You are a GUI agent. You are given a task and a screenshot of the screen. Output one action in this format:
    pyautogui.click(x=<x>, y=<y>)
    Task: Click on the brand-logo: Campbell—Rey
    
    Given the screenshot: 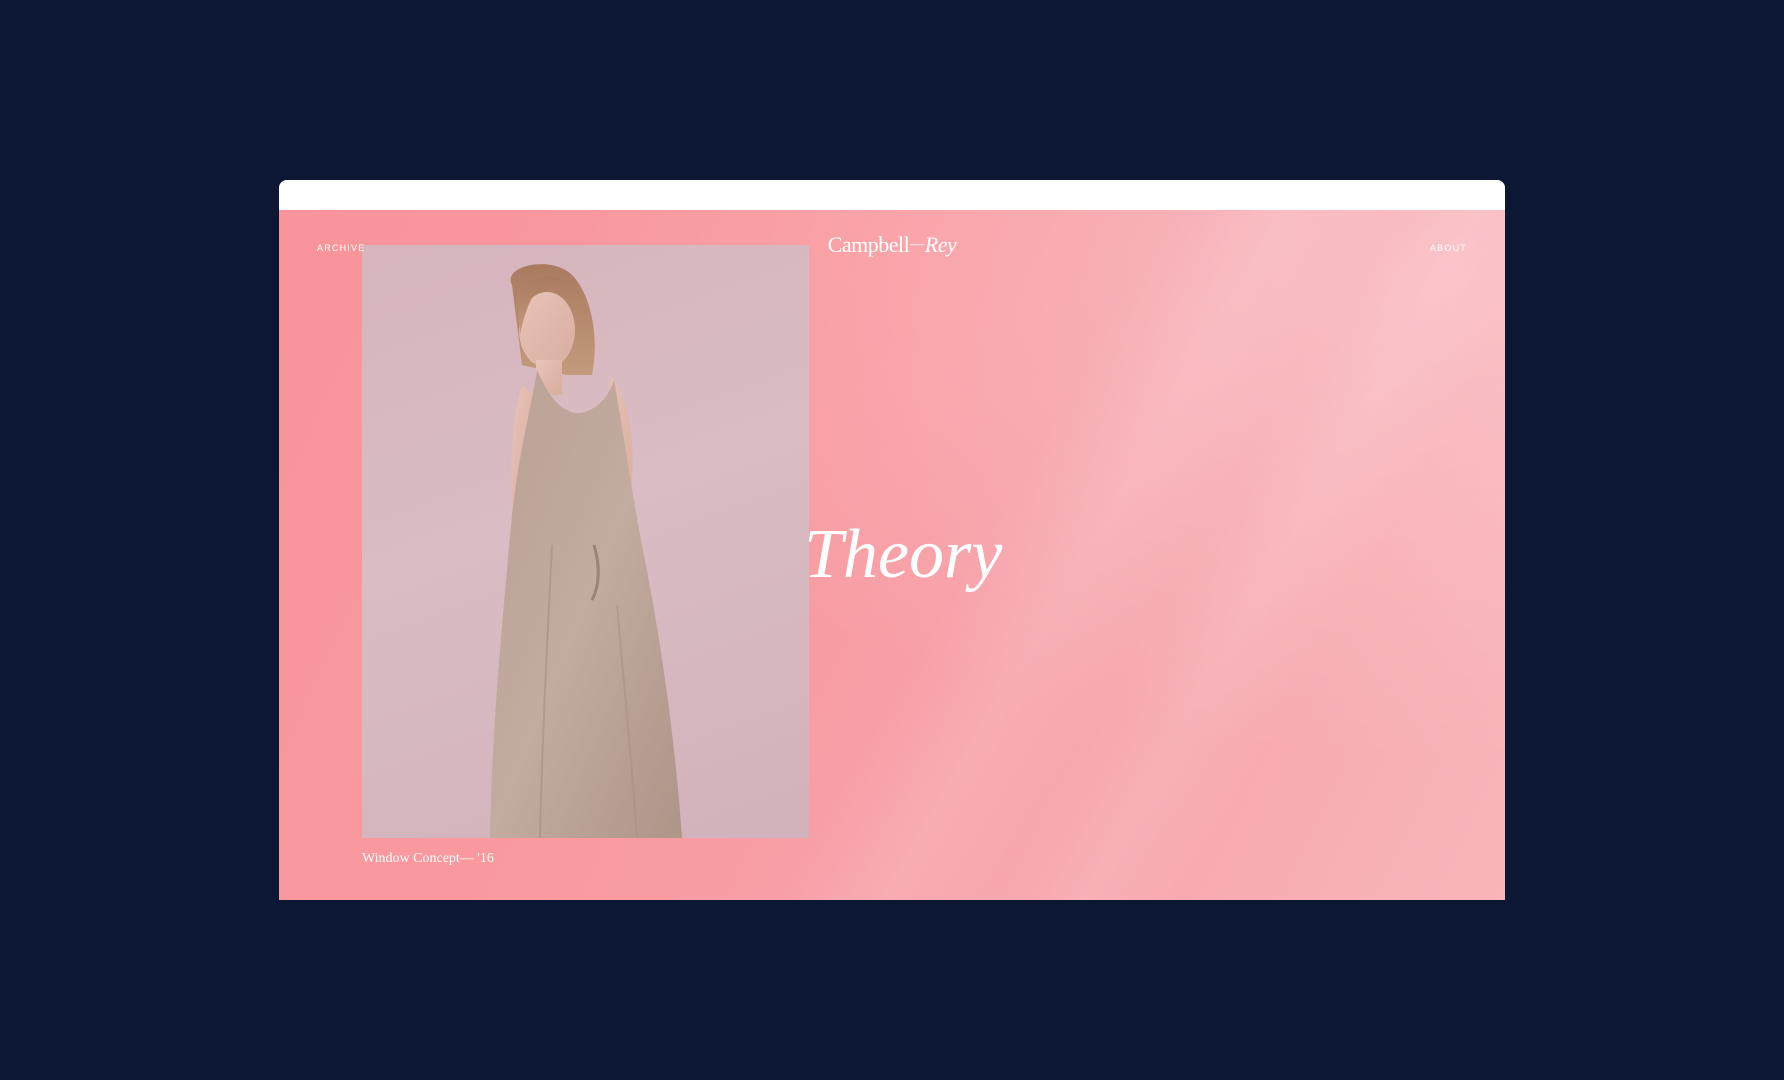 What is the action you would take?
    pyautogui.click(x=892, y=245)
    